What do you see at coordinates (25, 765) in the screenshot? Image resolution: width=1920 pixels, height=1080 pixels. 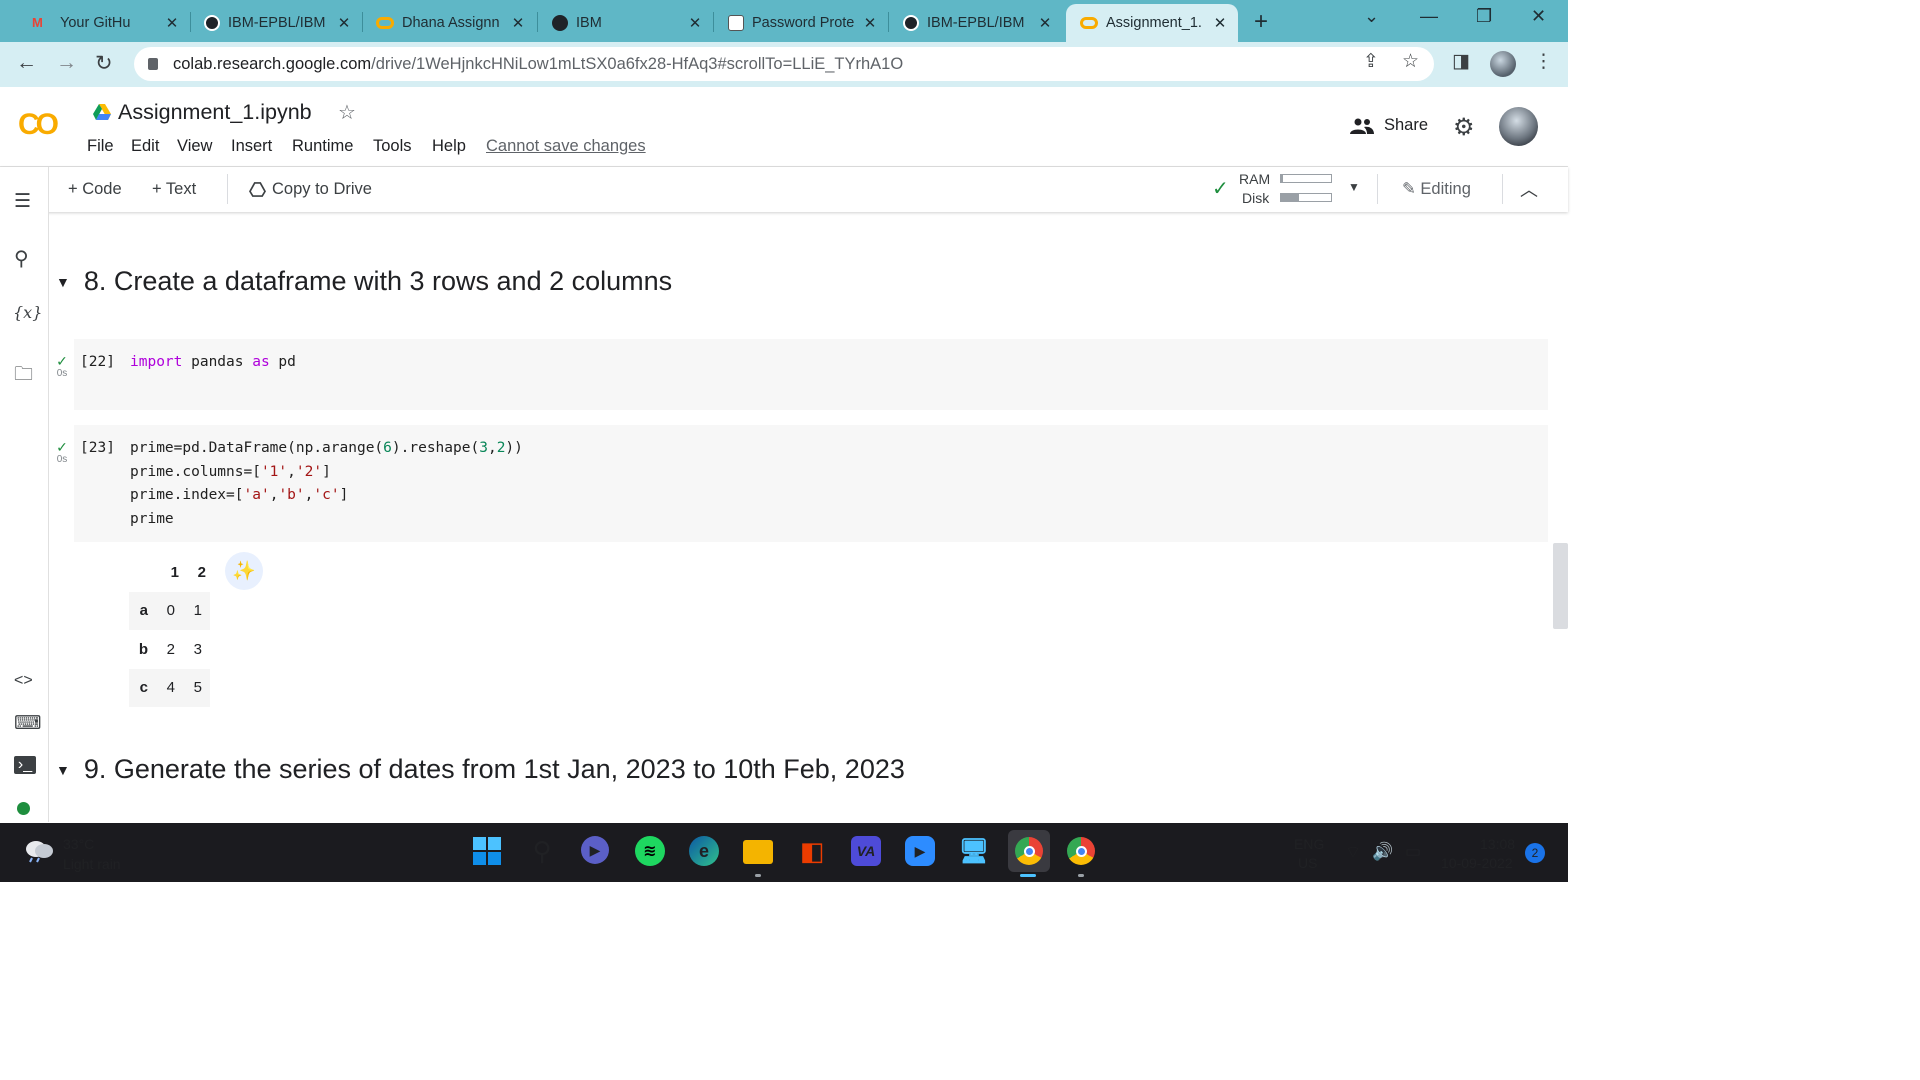 I see `terminal-icon: ›_` at bounding box center [25, 765].